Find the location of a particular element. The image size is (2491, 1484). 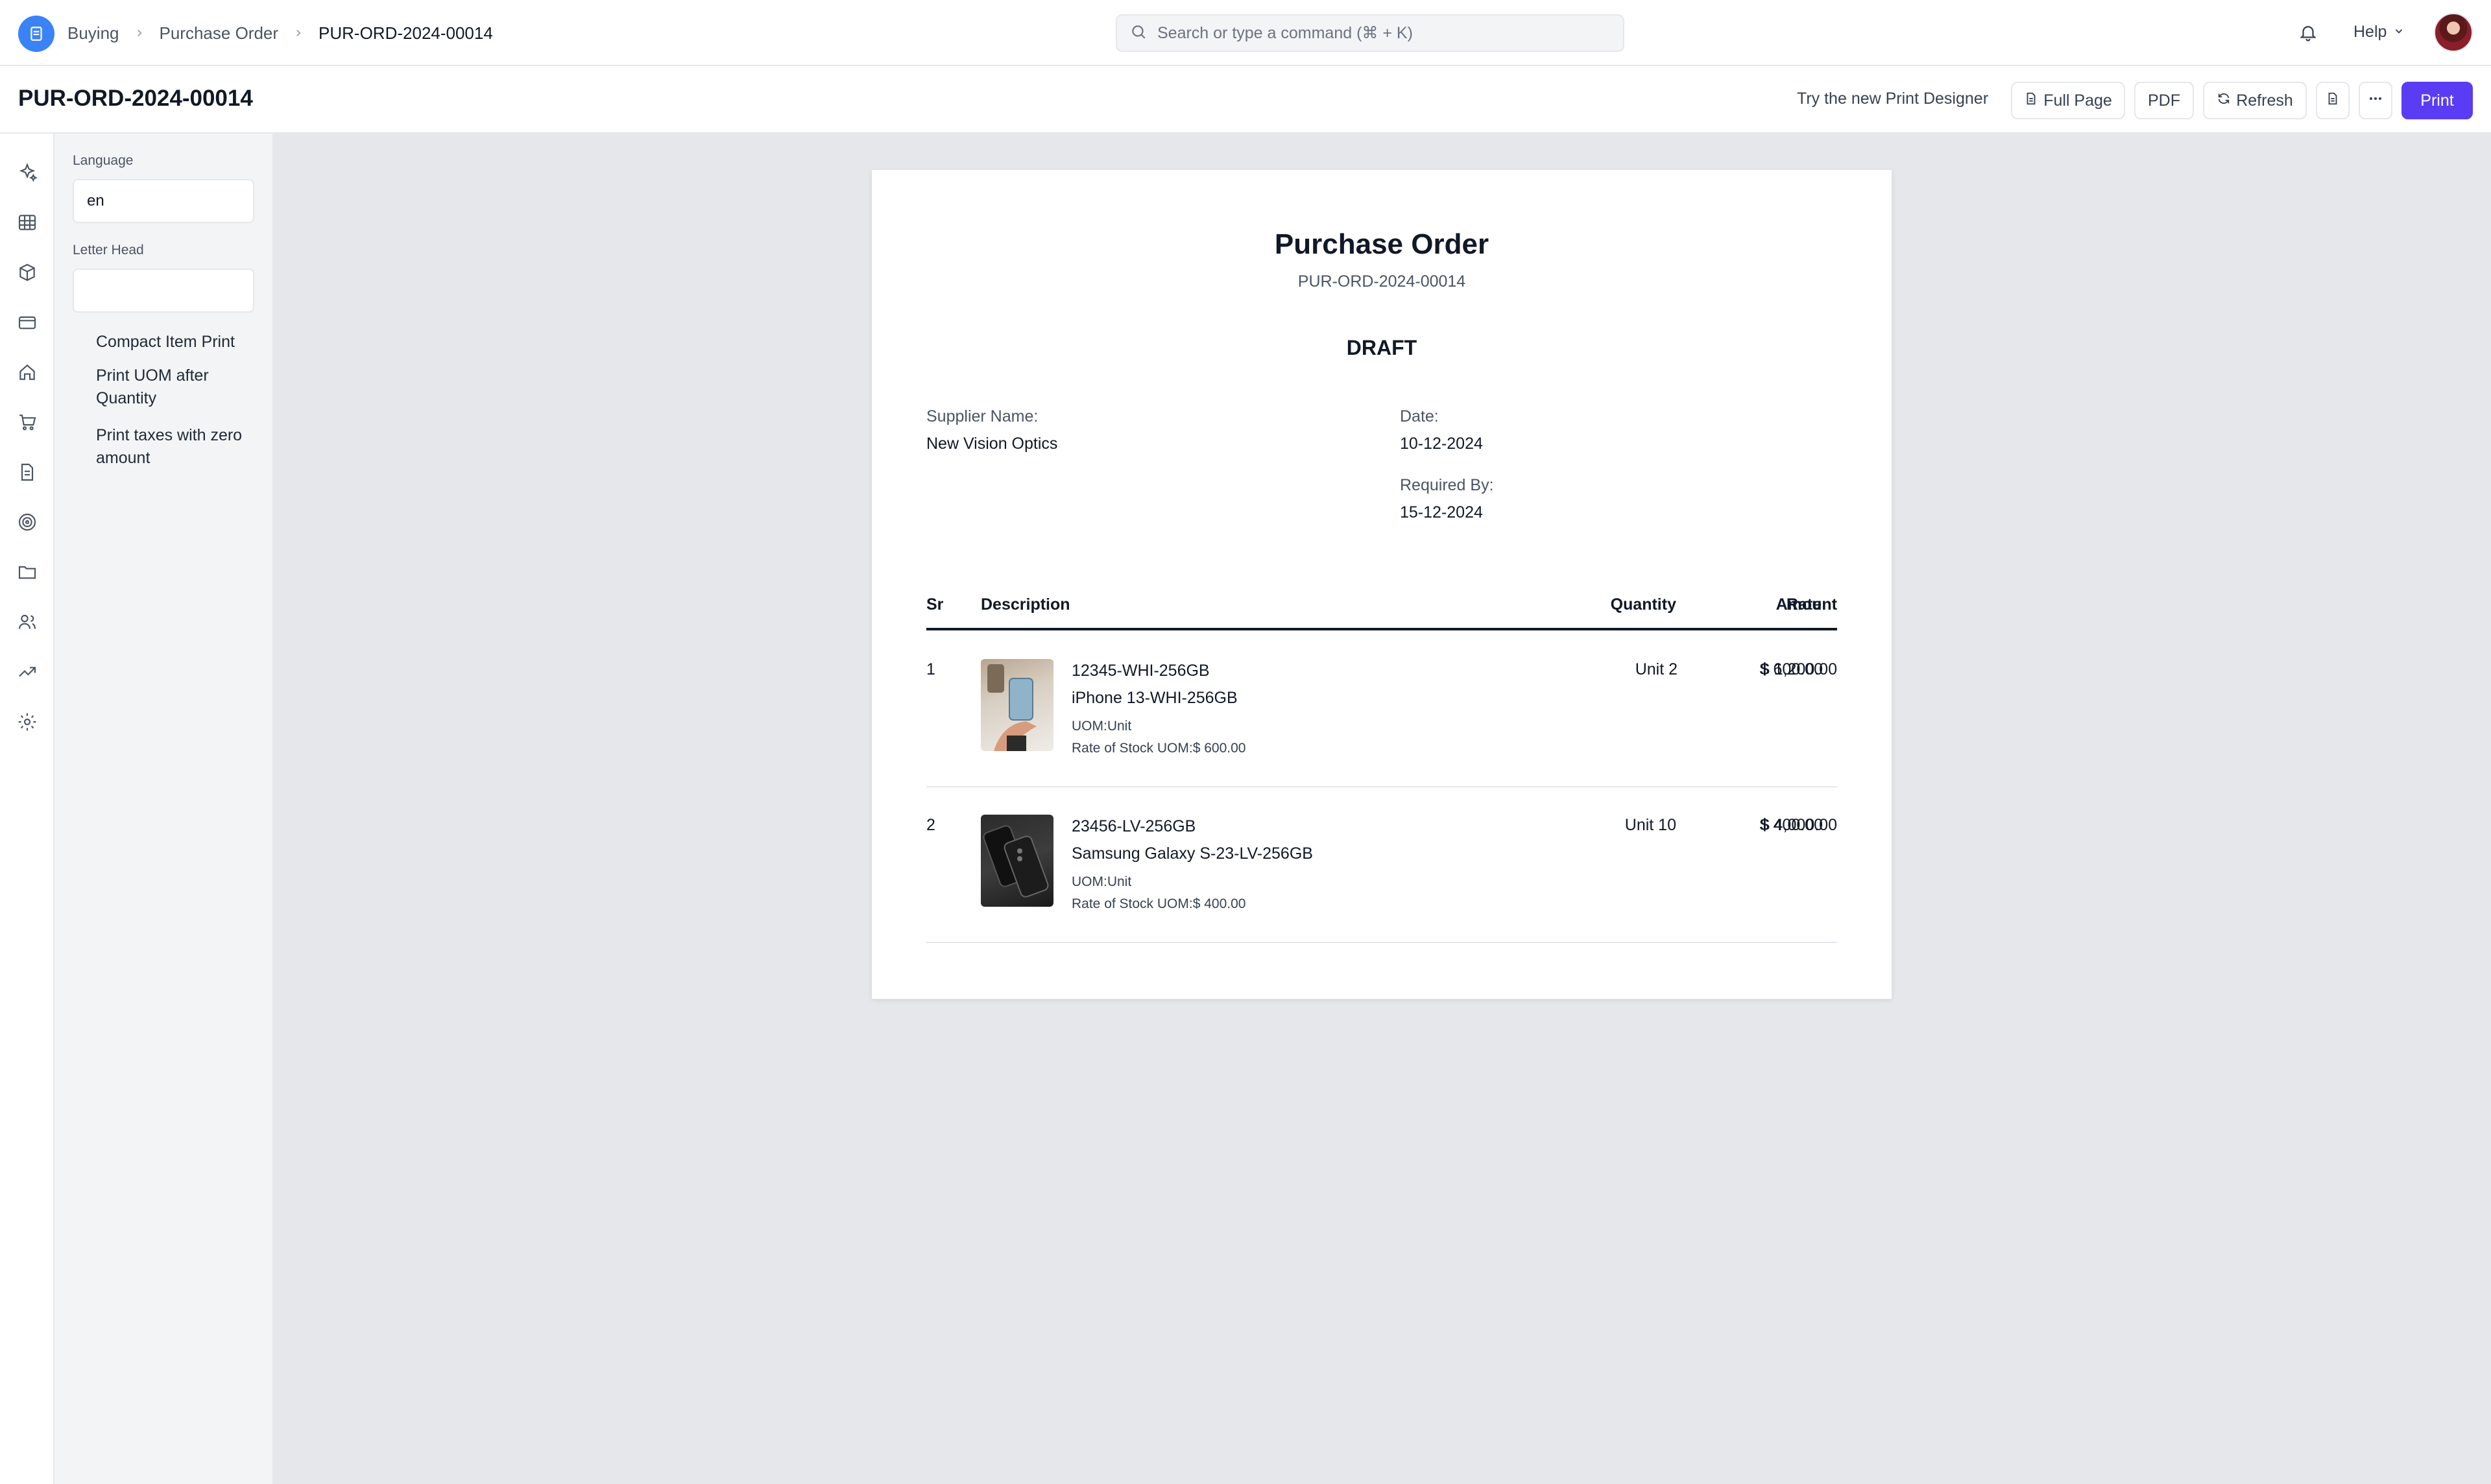

sparkle-icon is located at coordinates (27, 173).